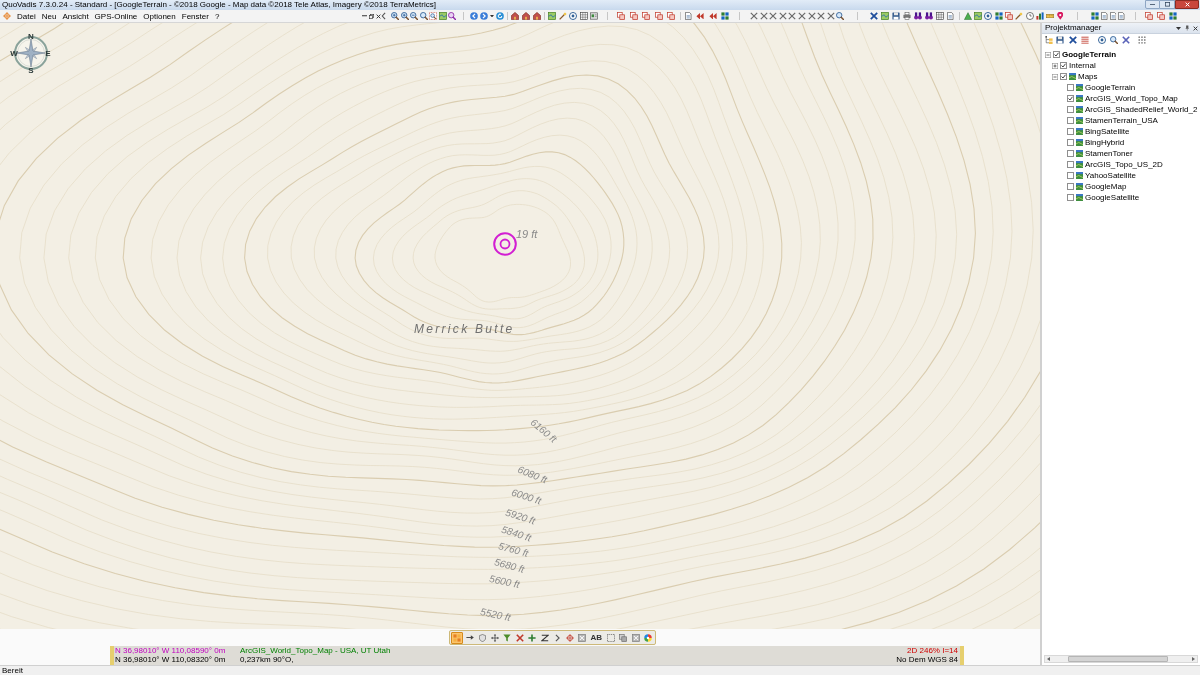  What do you see at coordinates (1049, 40) in the screenshot?
I see `tree-icon` at bounding box center [1049, 40].